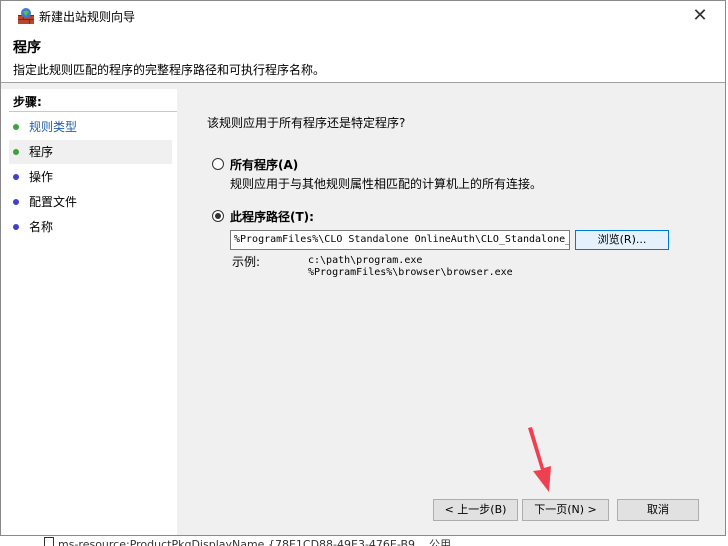  I want to click on step-done-dot-icon, so click(16, 127).